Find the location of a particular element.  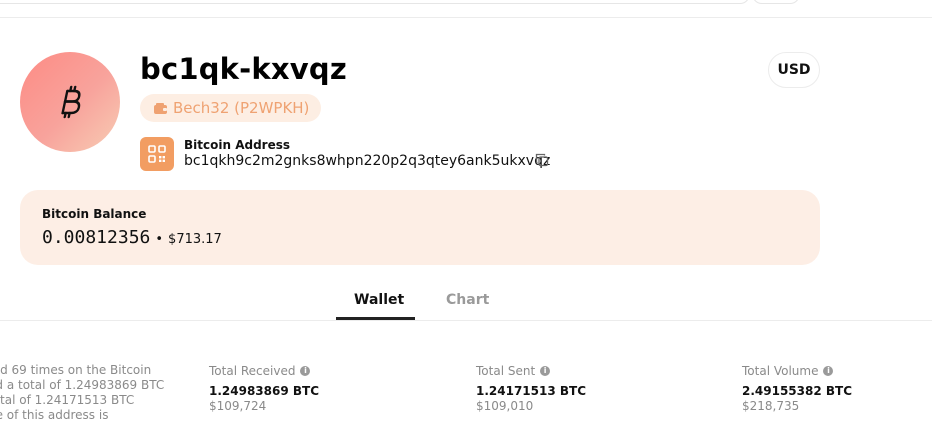

stat-btc-value: 1.24171513 BTC is located at coordinates (531, 391).